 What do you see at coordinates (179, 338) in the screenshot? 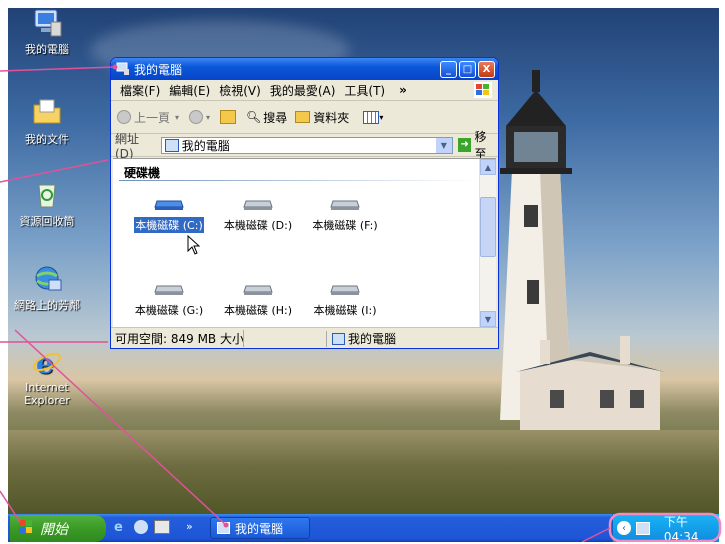
I see `status-free-space: 可用空間: 849 MB 大小` at bounding box center [179, 338].